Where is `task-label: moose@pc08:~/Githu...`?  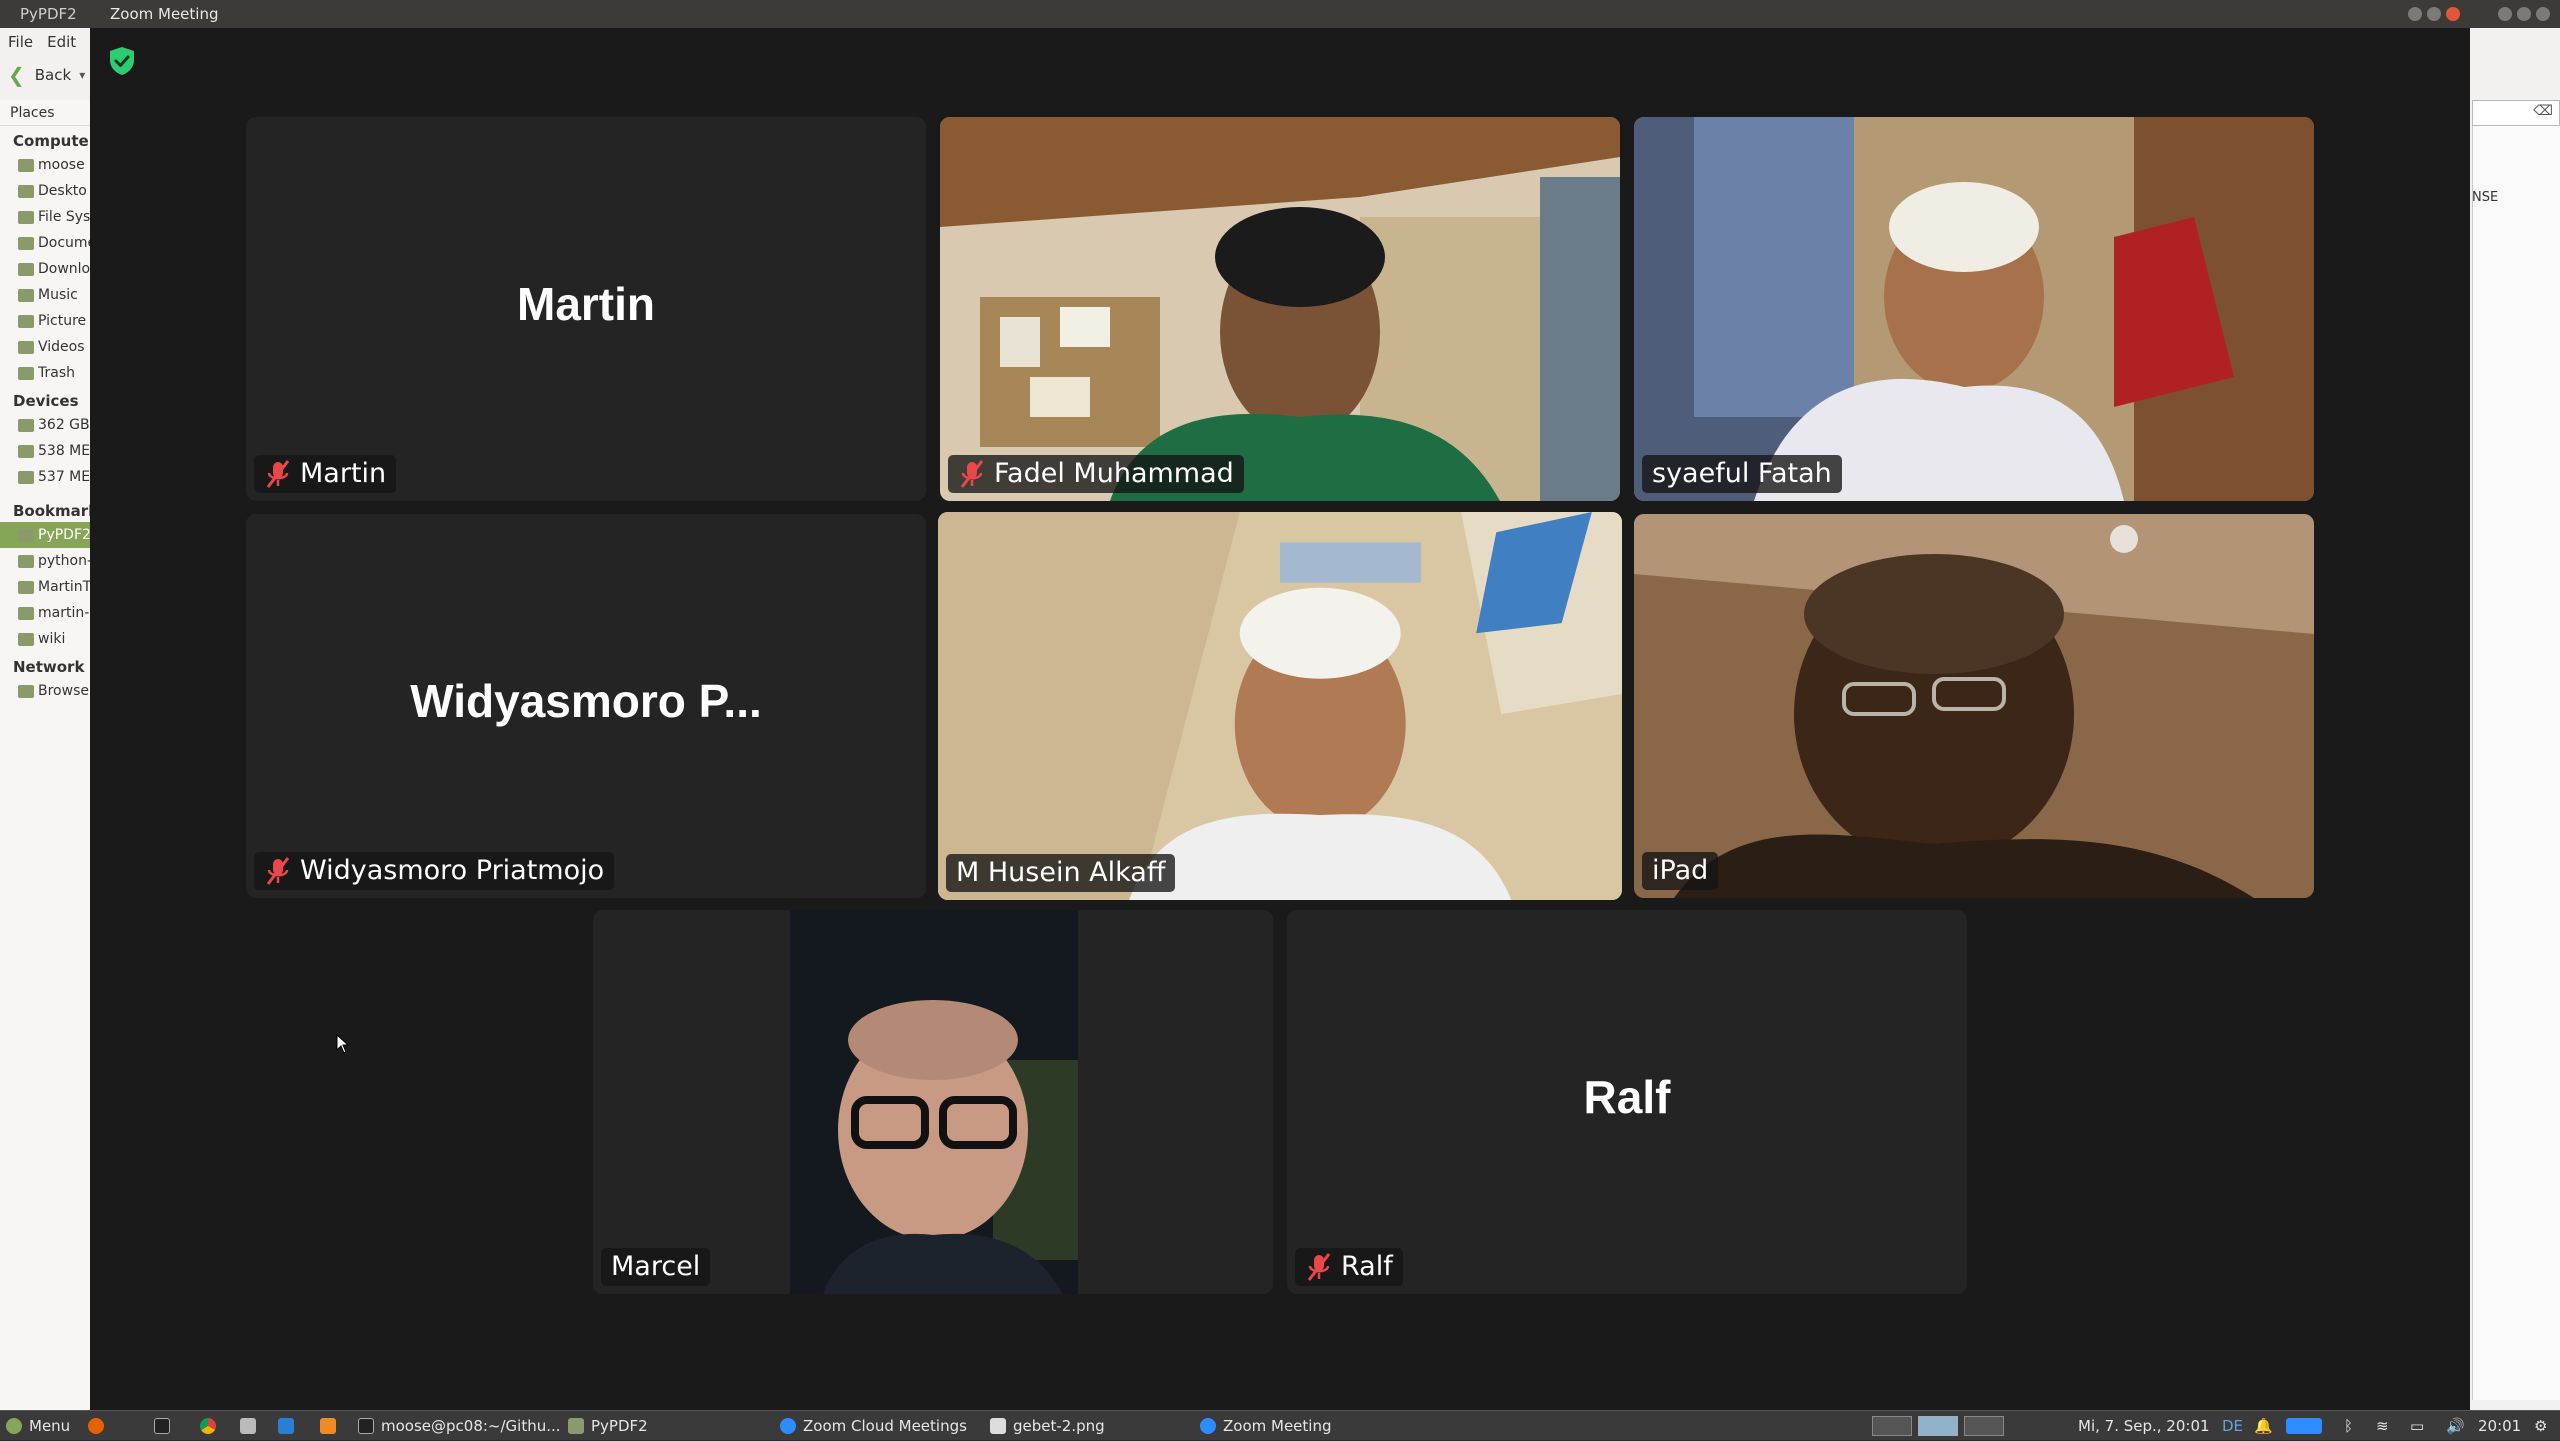 task-label: moose@pc08:~/Githu... is located at coordinates (471, 1426).